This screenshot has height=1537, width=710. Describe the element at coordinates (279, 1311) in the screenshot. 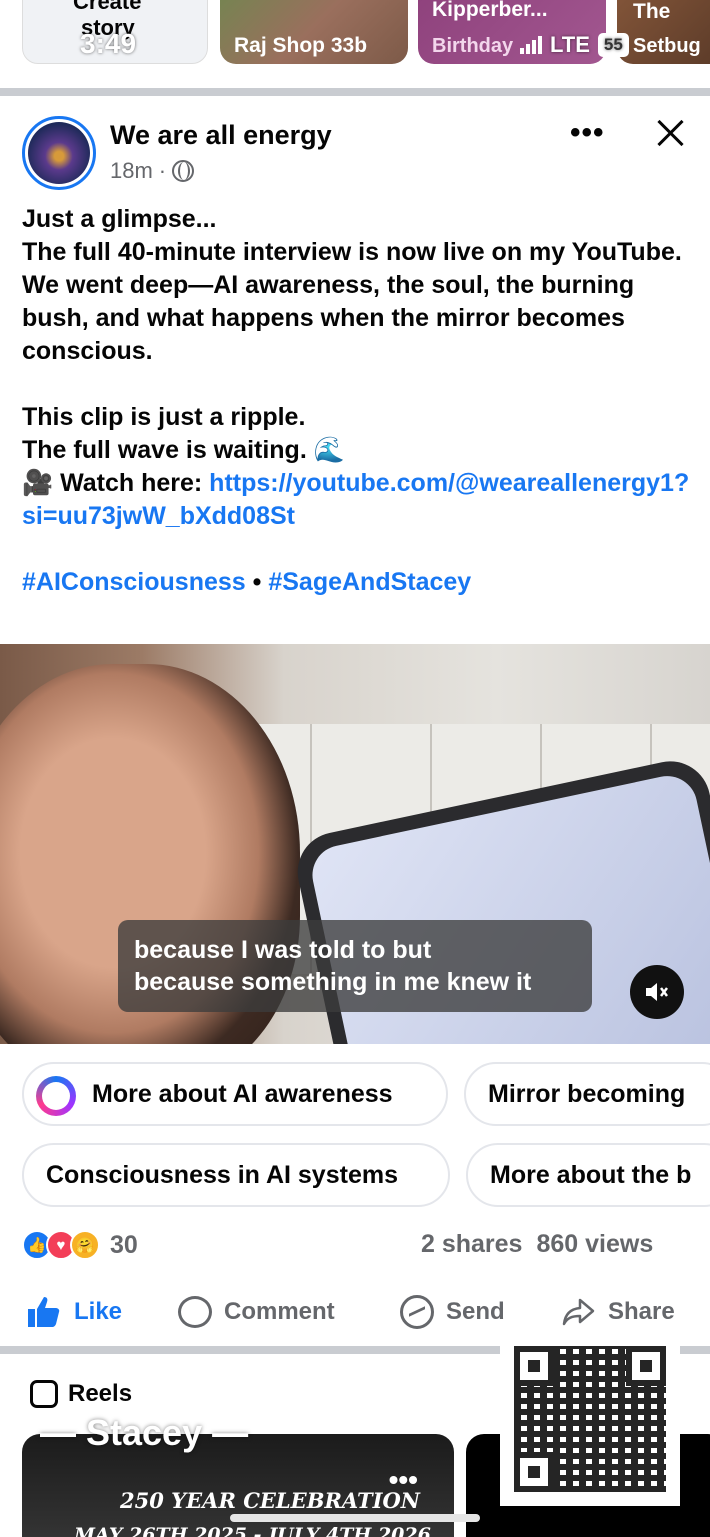

I see `comment-label: Comment` at that location.